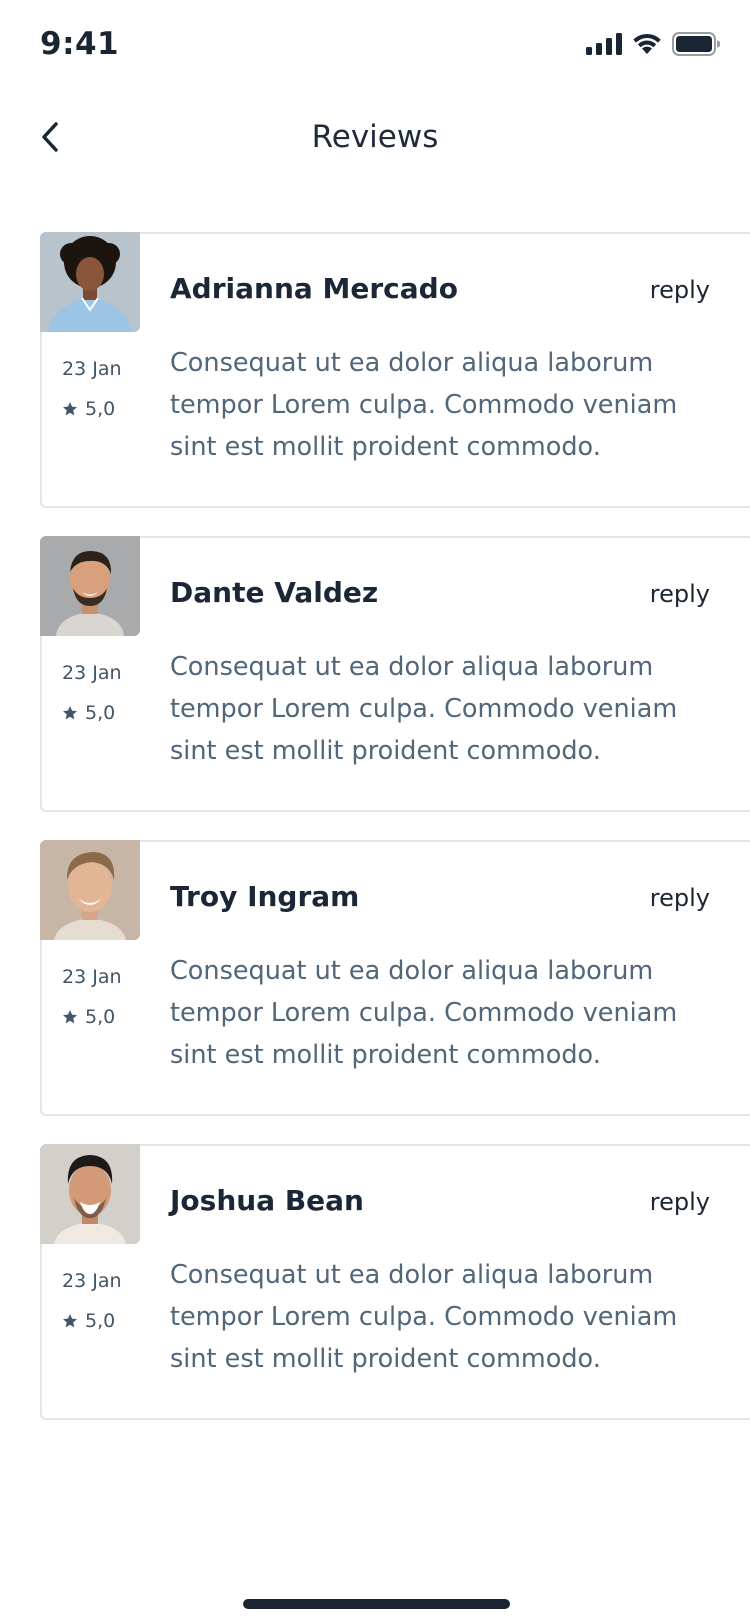 The image size is (750, 1624). What do you see at coordinates (376, 1604) in the screenshot?
I see `home-indicator` at bounding box center [376, 1604].